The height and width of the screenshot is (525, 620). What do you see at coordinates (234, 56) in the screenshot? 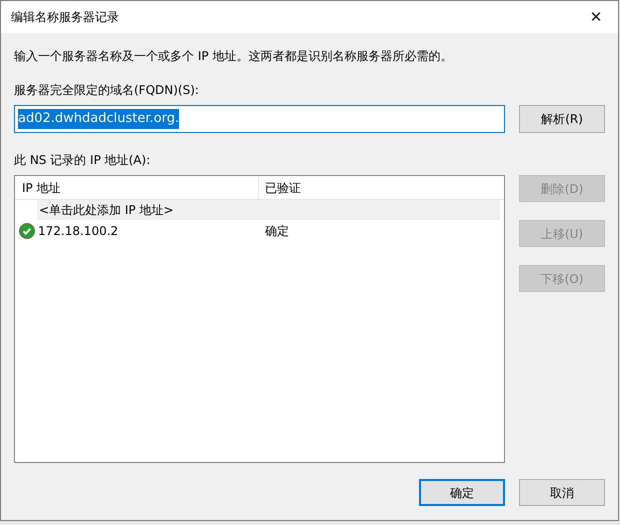
I see `instruction-text: 输入一个服务器名称及一个或多个 IP 地址。这两者都是识别名称服务器所必需的。` at bounding box center [234, 56].